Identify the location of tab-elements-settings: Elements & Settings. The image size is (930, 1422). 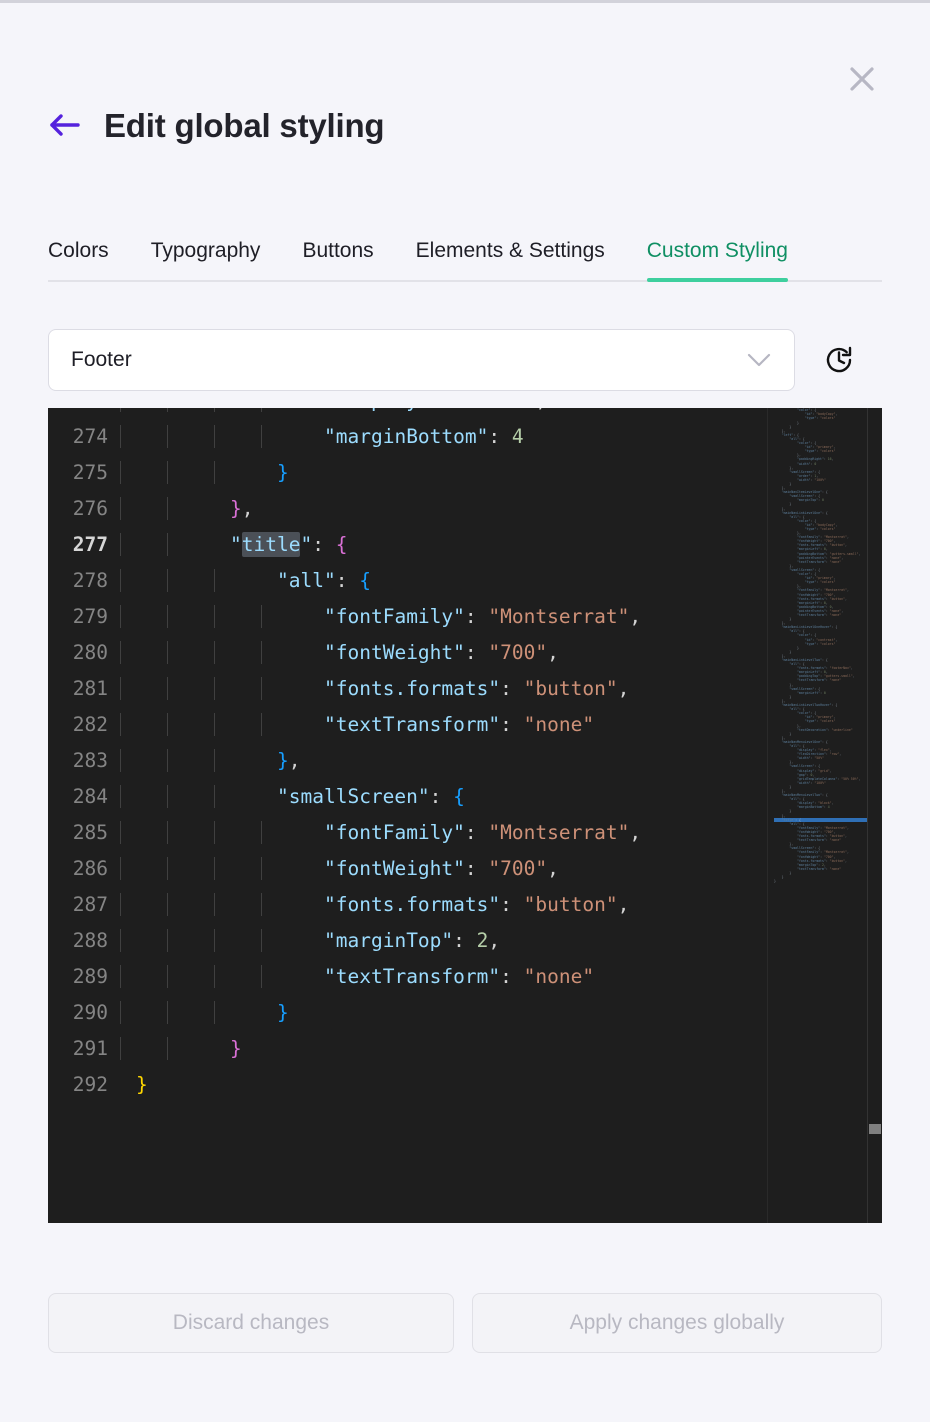
(510, 259).